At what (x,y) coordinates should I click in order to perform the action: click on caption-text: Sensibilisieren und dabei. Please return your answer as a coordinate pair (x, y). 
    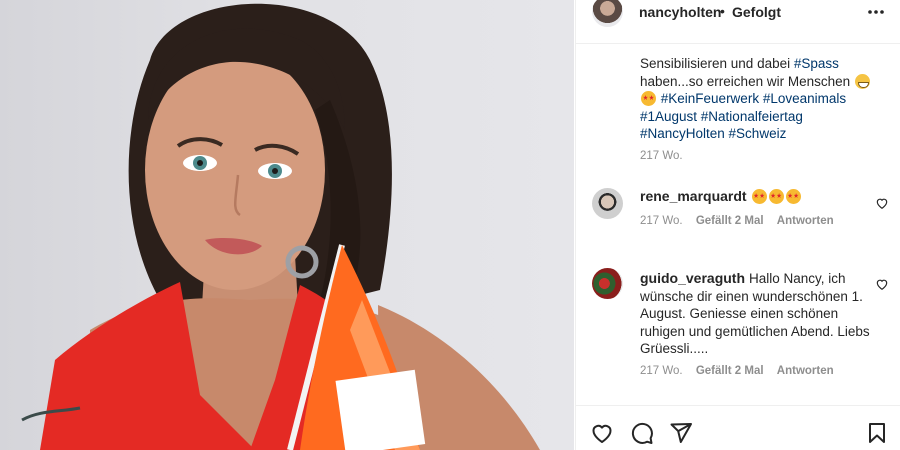
    Looking at the image, I should click on (717, 63).